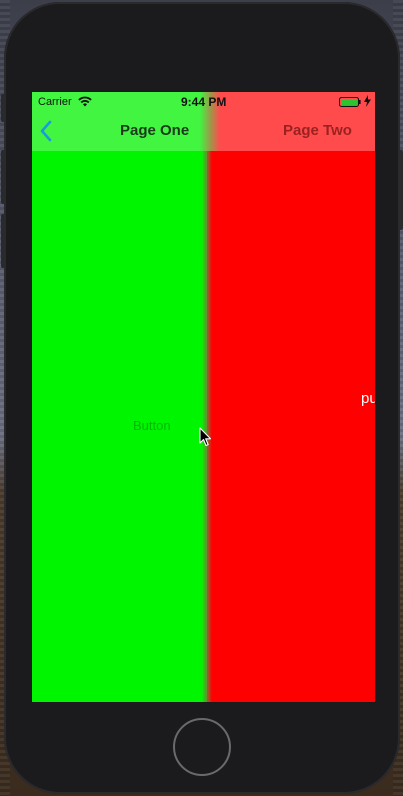 This screenshot has height=796, width=403. Describe the element at coordinates (3, 108) in the screenshot. I see `mute-switch` at that location.